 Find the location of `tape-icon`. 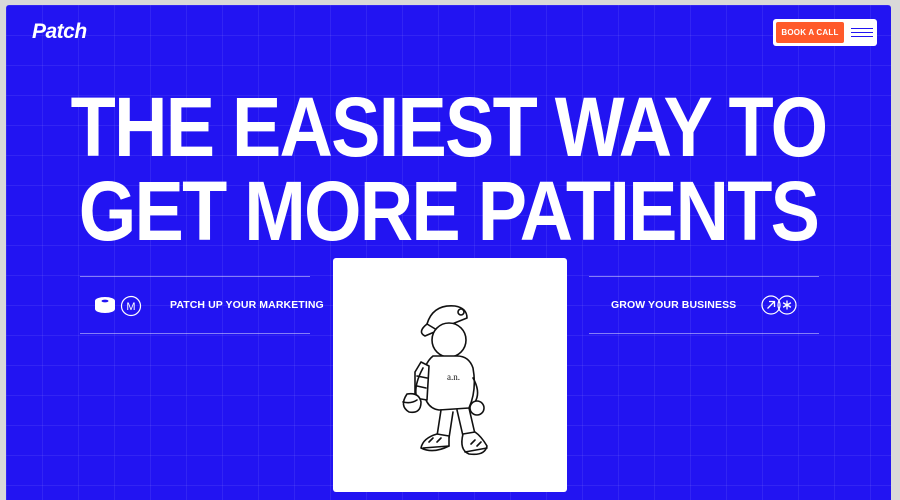

tape-icon is located at coordinates (105, 305).